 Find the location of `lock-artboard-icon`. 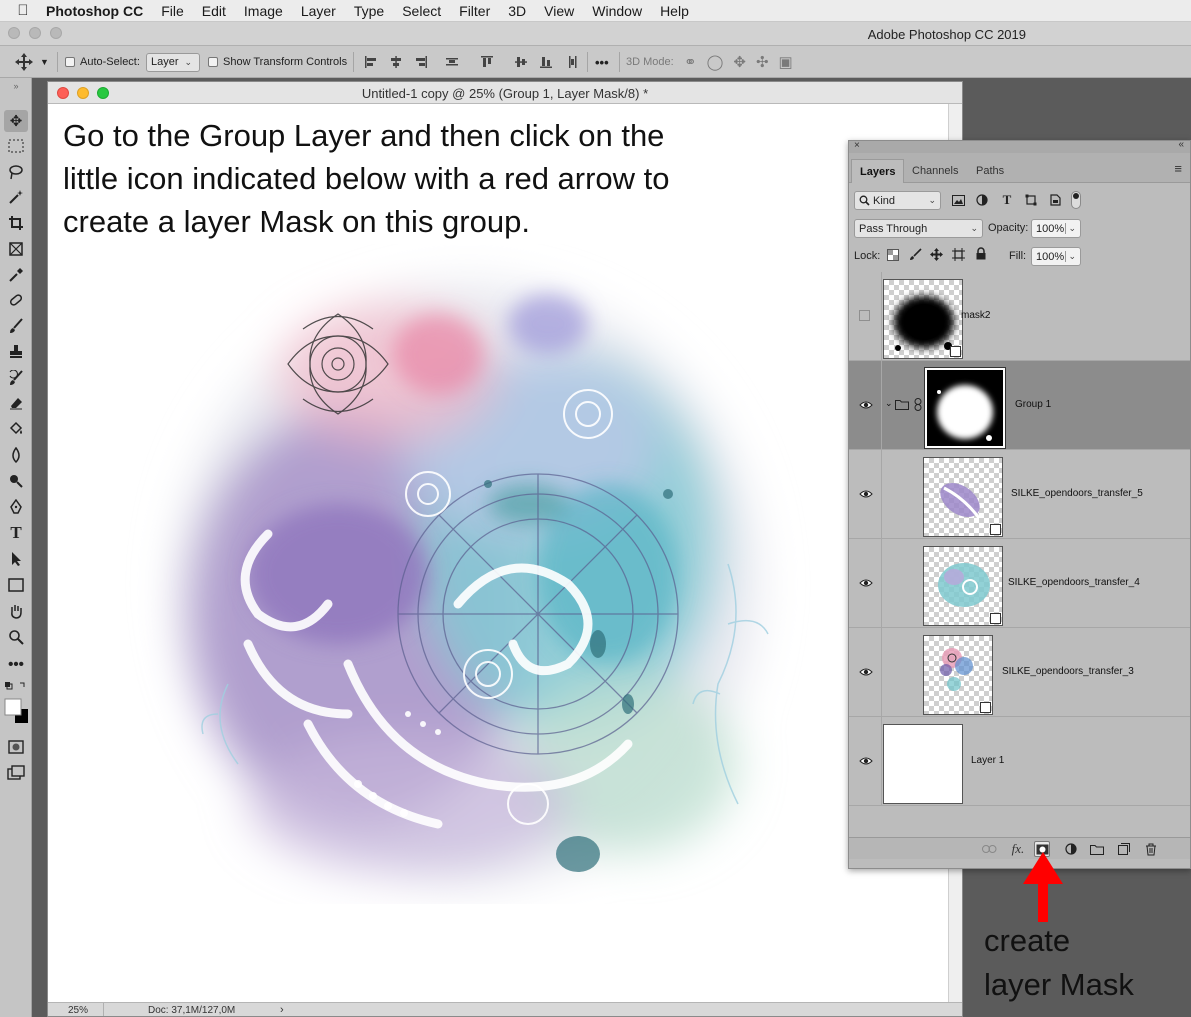

lock-artboard-icon is located at coordinates (958, 256).